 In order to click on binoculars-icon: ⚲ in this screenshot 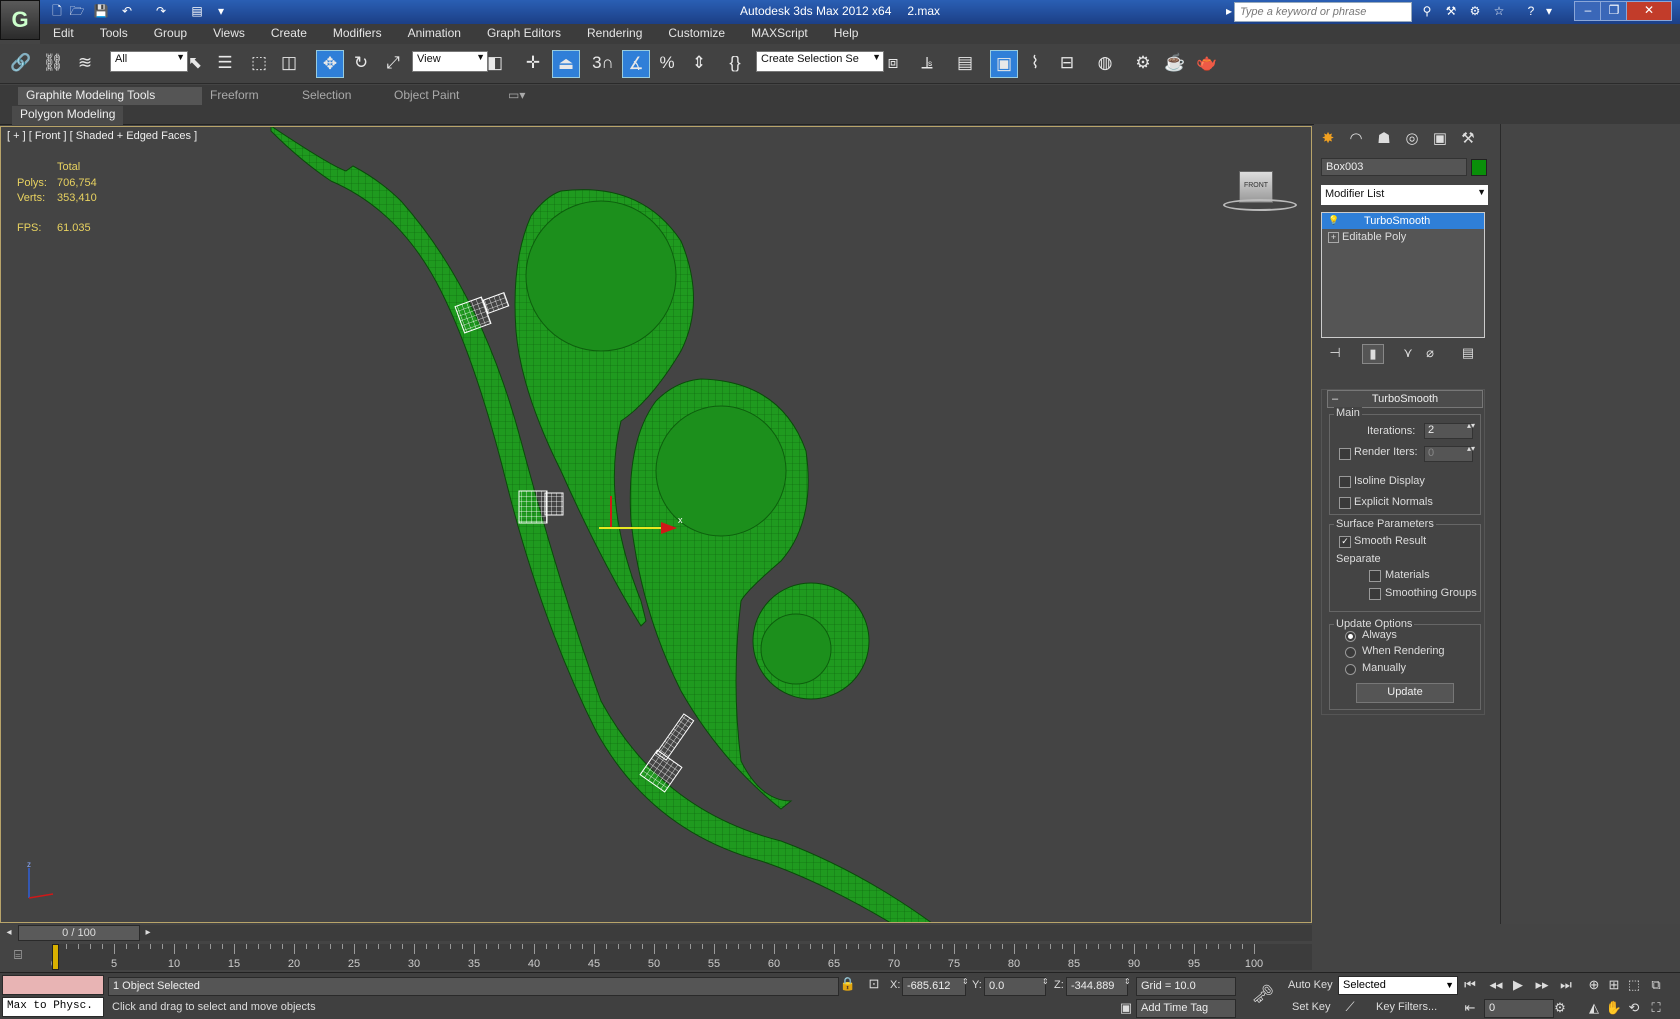, I will do `click(1427, 11)`.